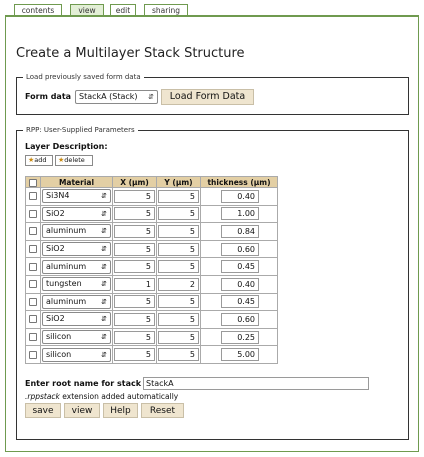 The image size is (424, 457). Describe the element at coordinates (33, 182) in the screenshot. I see `select-all-checkbox` at that location.